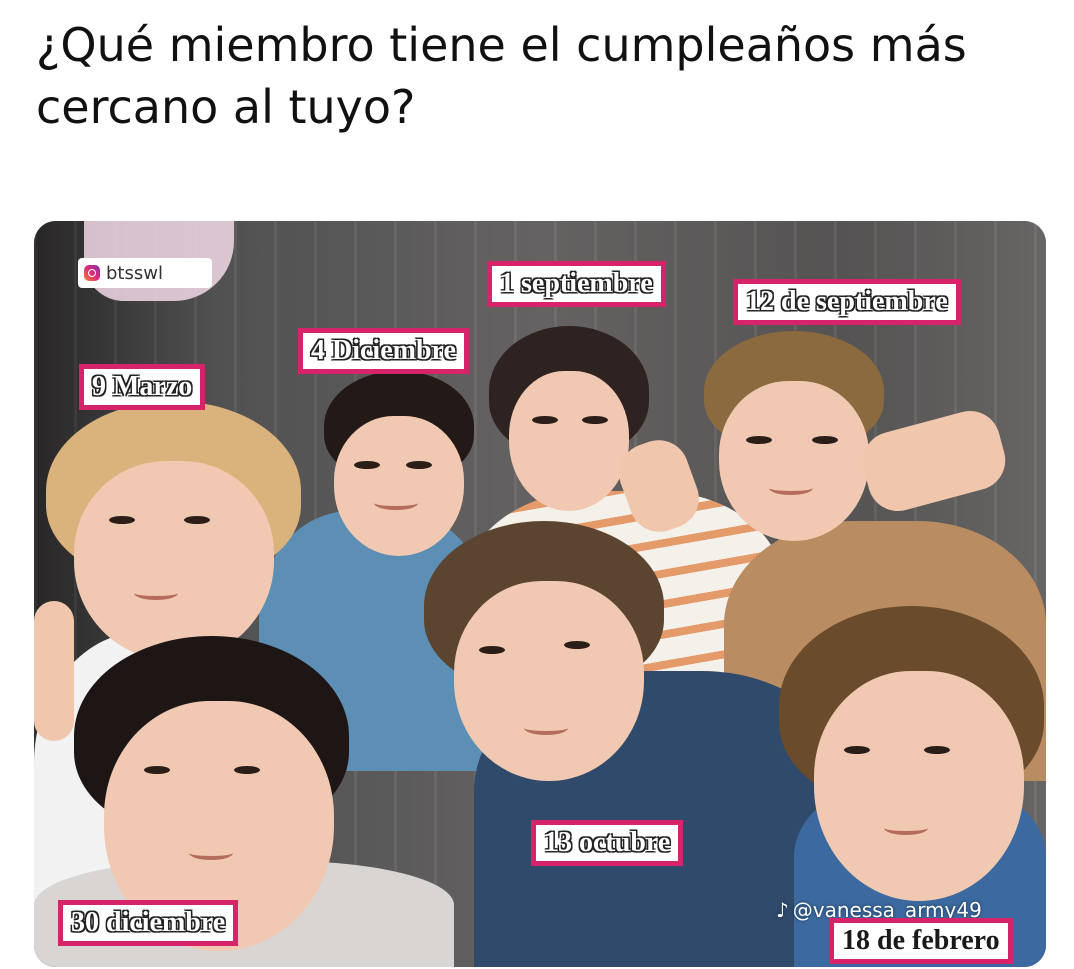 This screenshot has height=969, width=1074. Describe the element at coordinates (383, 351) in the screenshot. I see `label-jin-birthday: 4 Diciembre` at that location.